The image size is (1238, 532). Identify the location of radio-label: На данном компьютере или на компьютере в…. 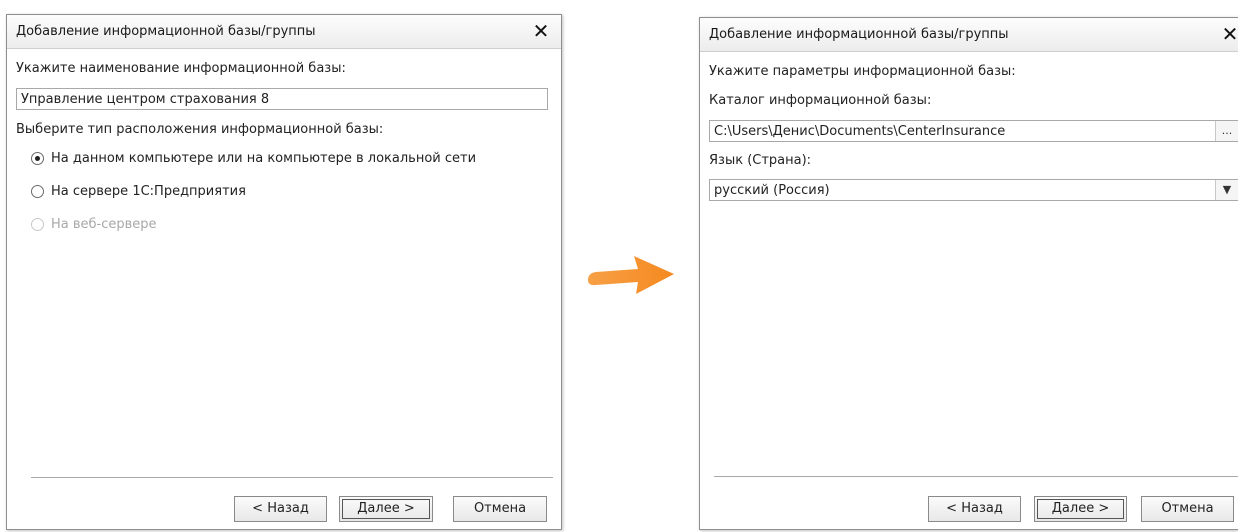
(264, 158).